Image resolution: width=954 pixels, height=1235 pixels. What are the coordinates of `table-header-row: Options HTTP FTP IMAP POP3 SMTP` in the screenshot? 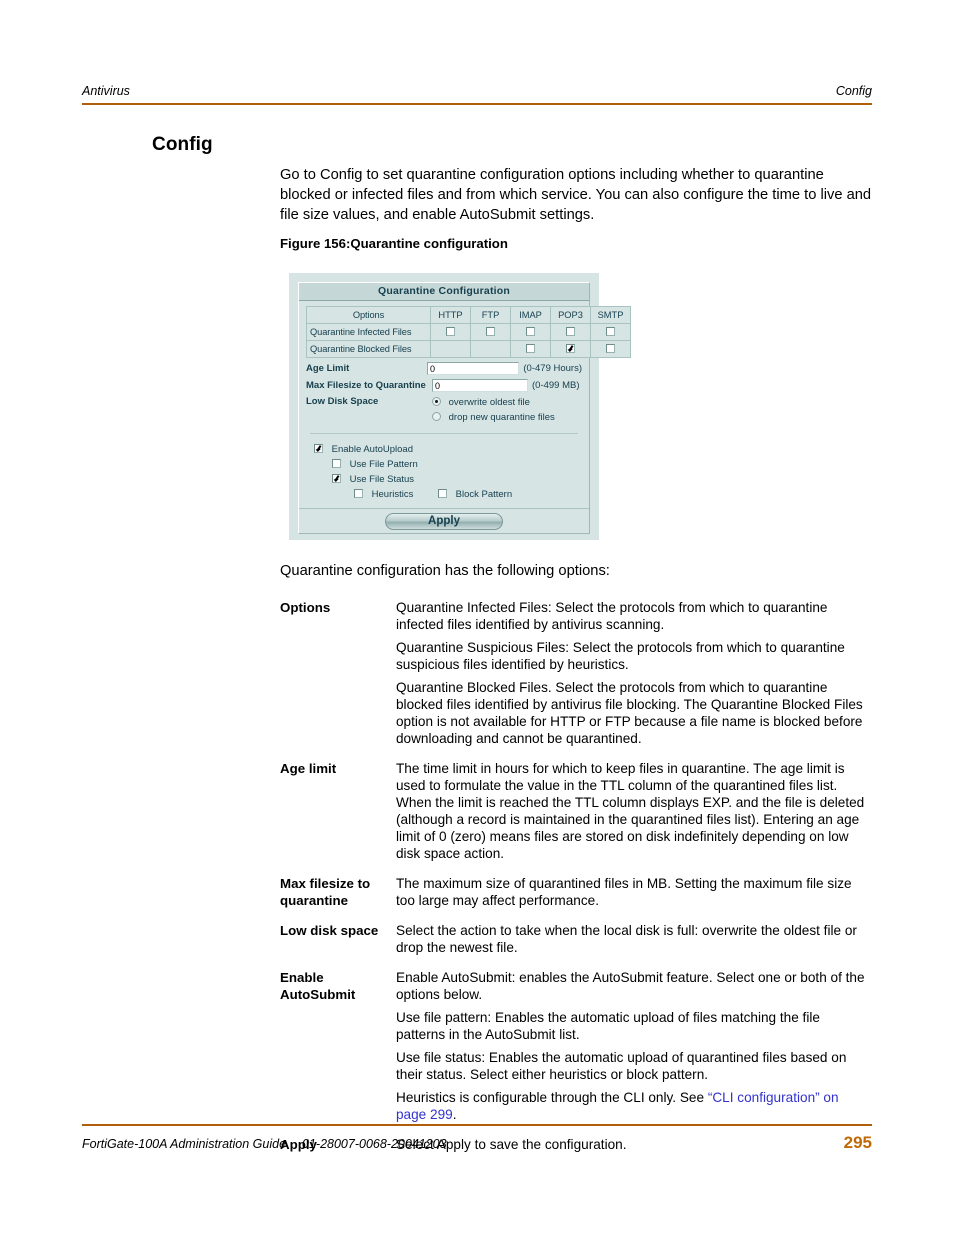 It's located at (468, 315).